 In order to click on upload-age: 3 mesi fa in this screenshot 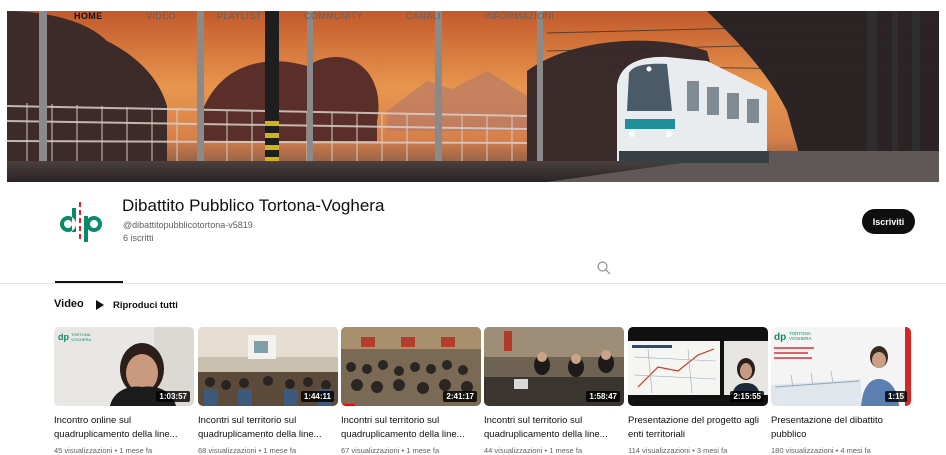, I will do `click(712, 450)`.